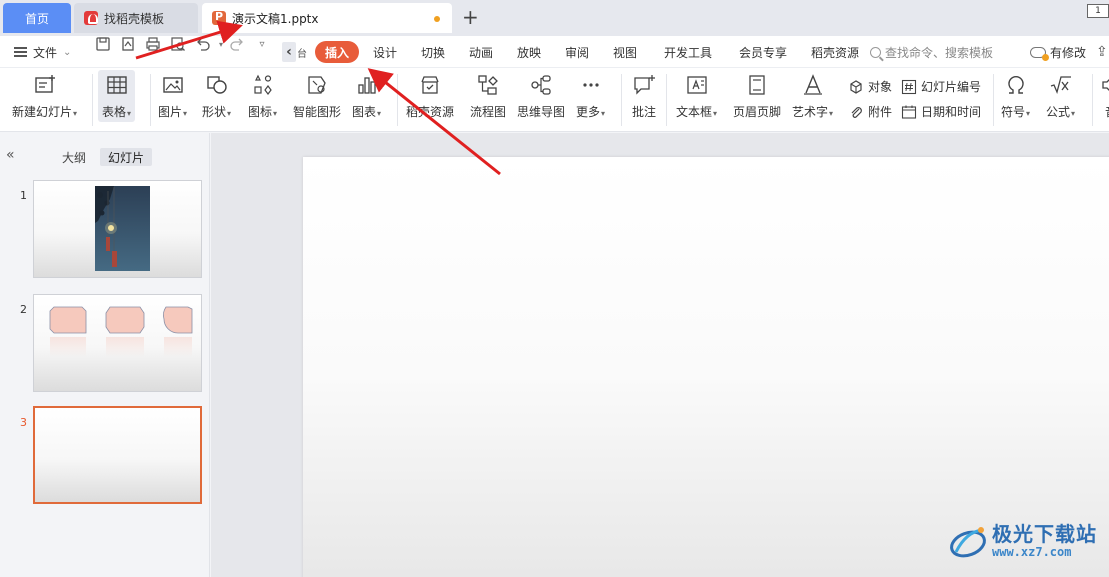  I want to click on more-quick-access-icon: ▿, so click(262, 44).